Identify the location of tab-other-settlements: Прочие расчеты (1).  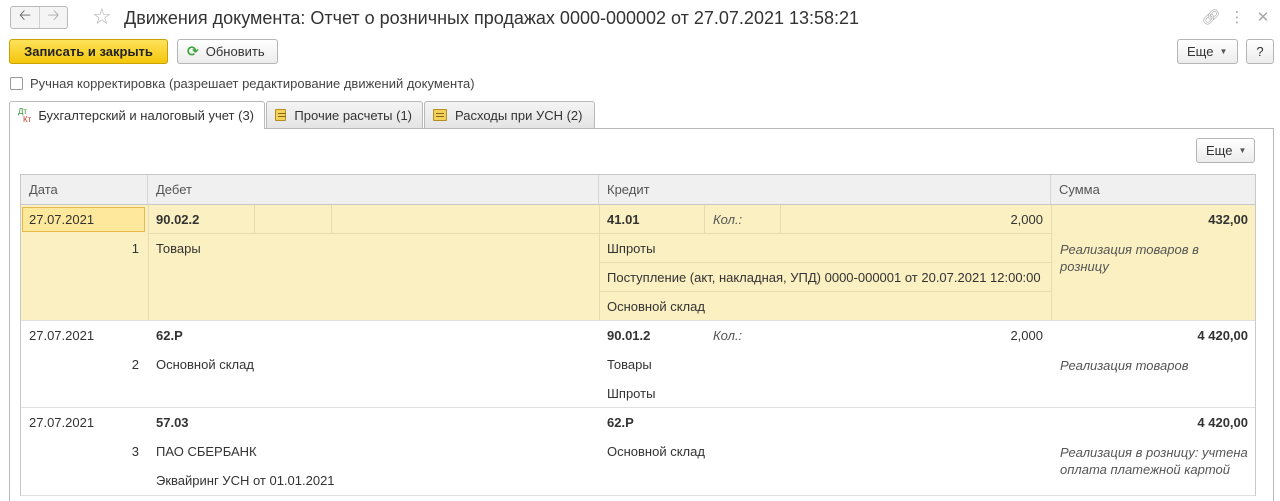
(344, 114).